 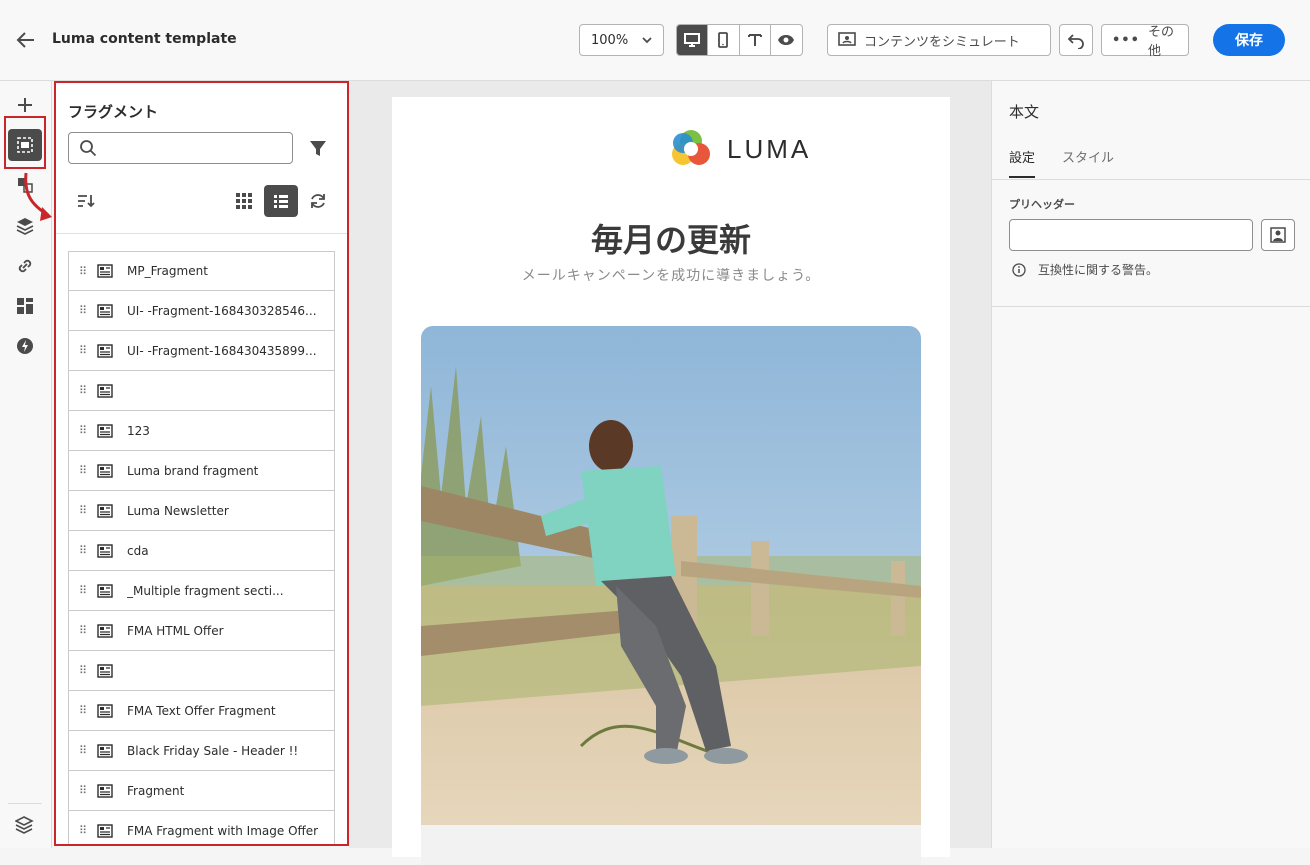 I want to click on preview-button, so click(x=786, y=40).